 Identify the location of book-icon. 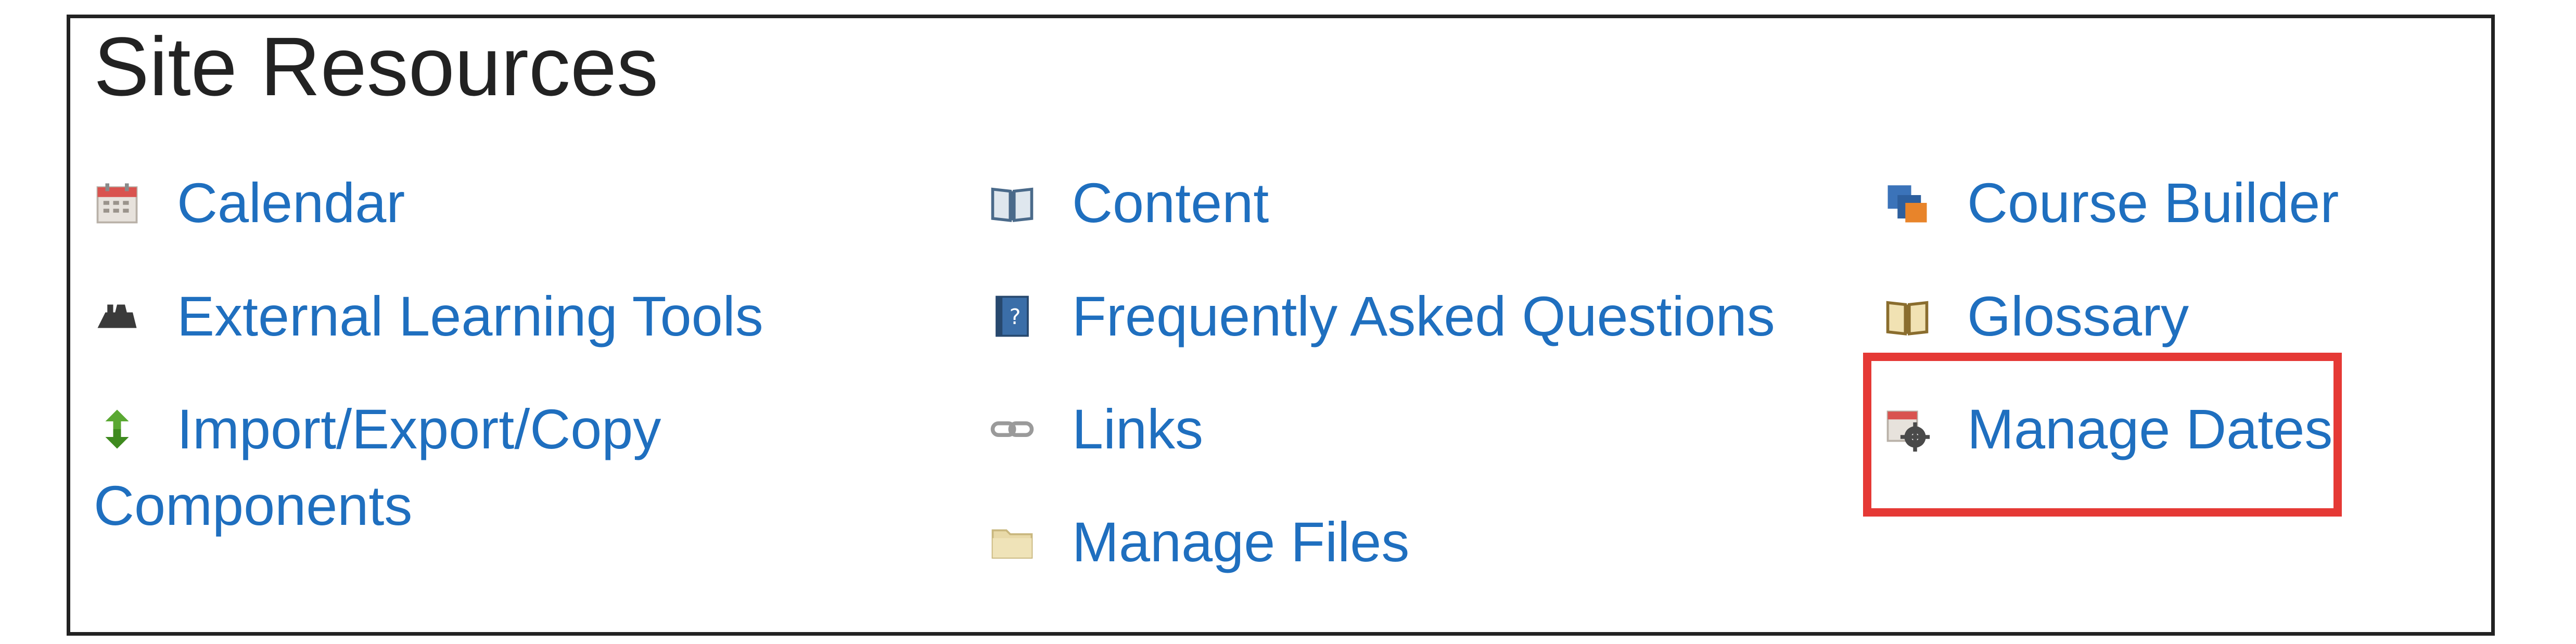
(1017, 202).